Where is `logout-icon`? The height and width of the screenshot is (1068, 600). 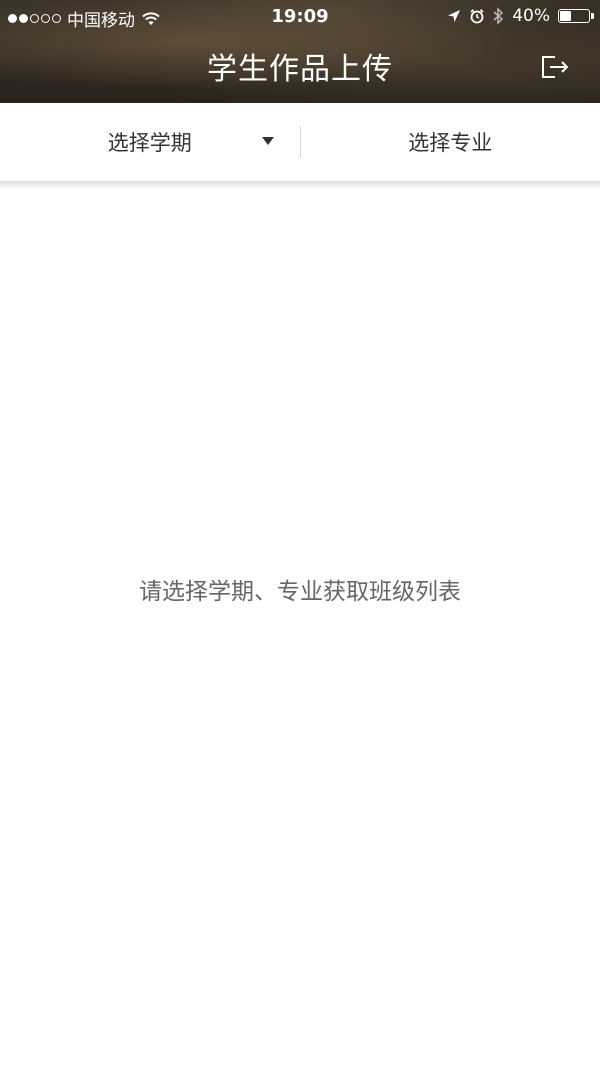
logout-icon is located at coordinates (555, 67).